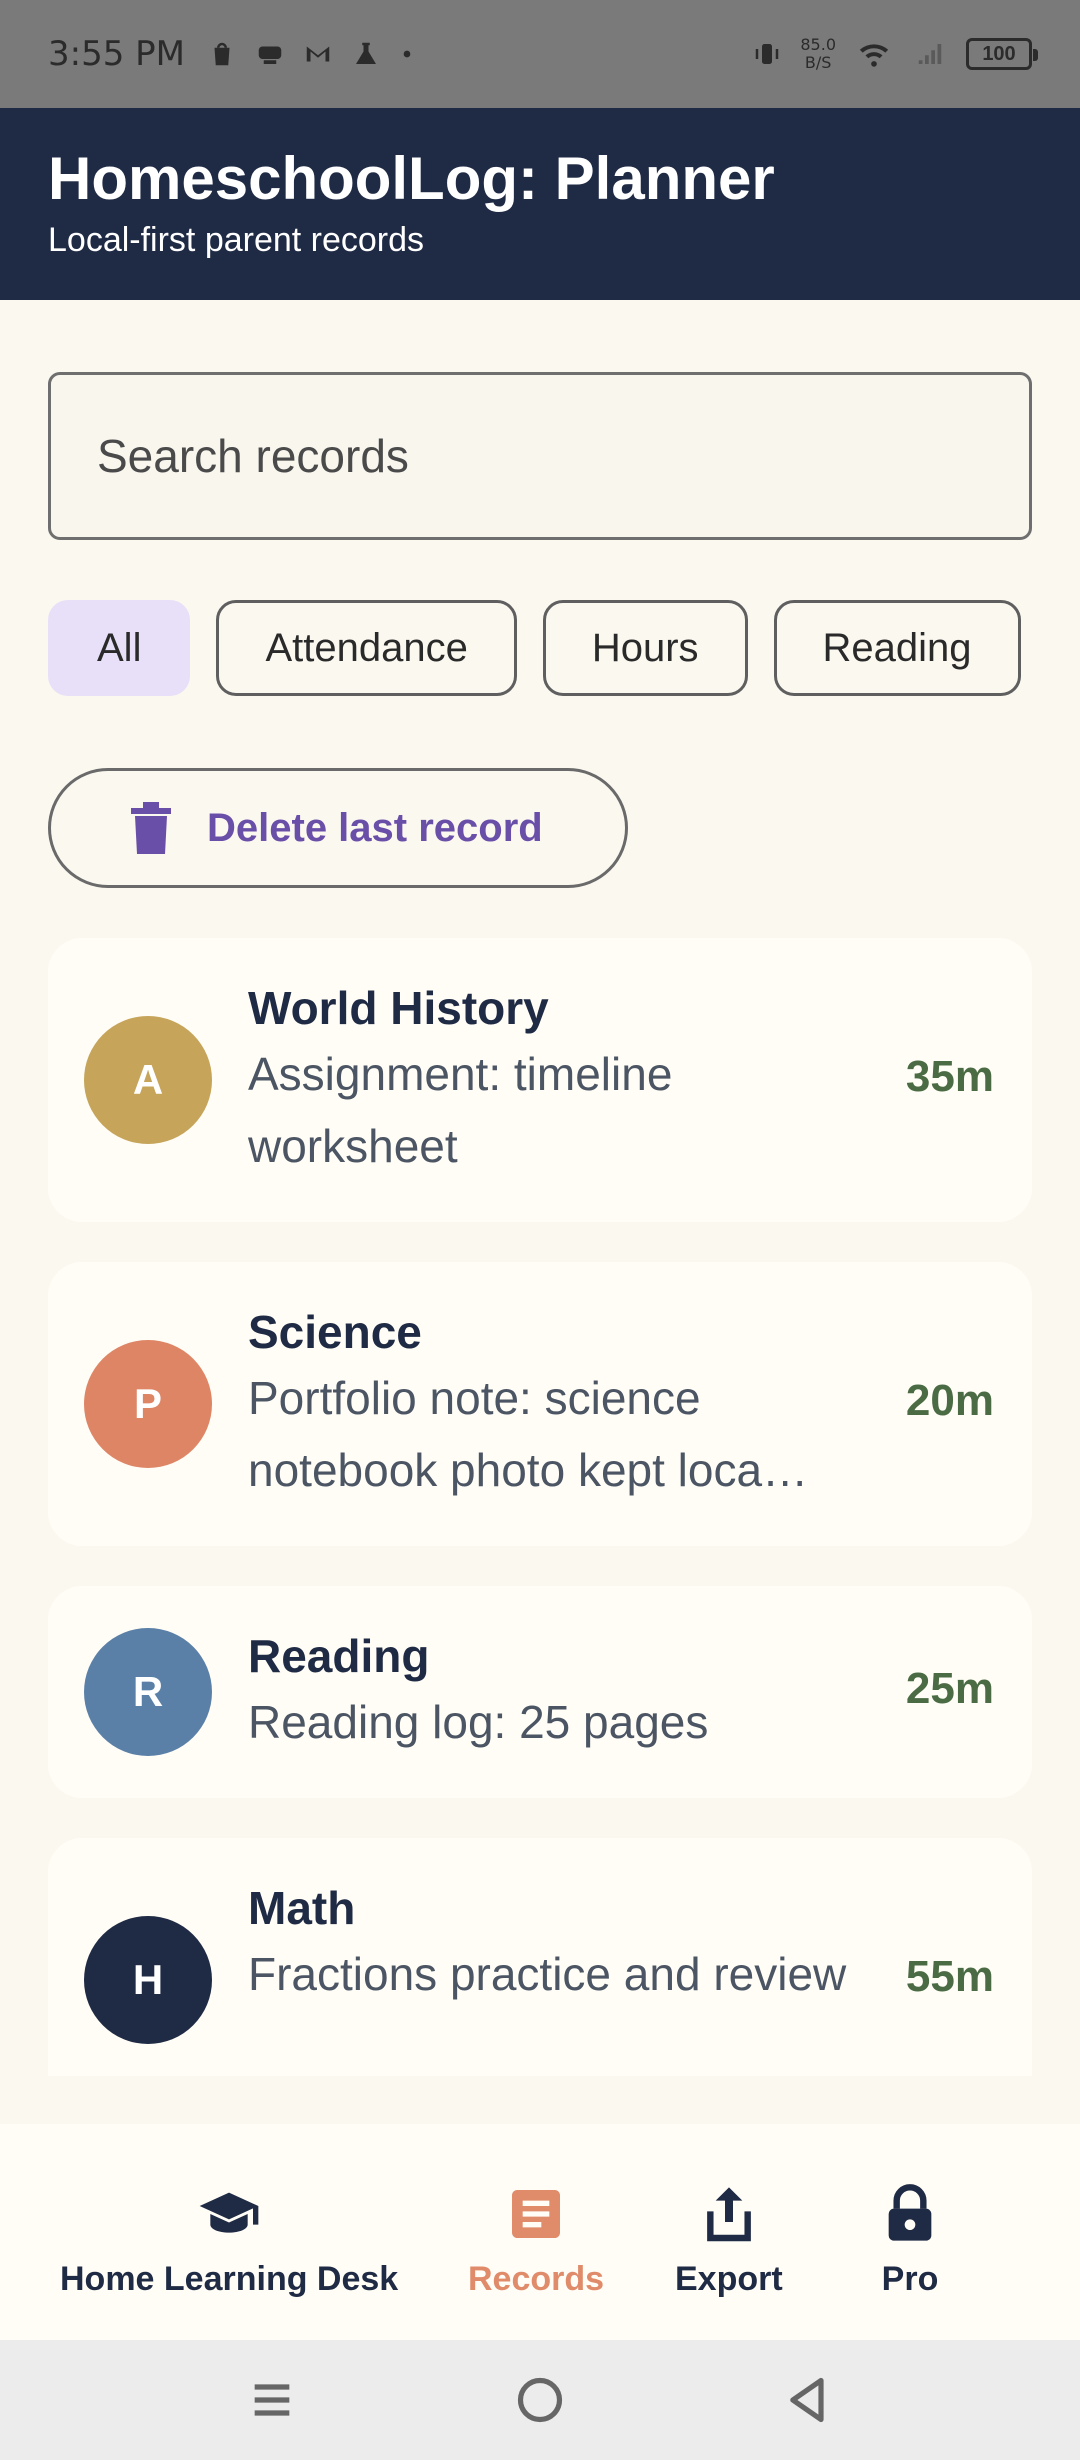 The width and height of the screenshot is (1080, 2460). What do you see at coordinates (645, 648) in the screenshot?
I see `filter-chip-hours: Hours` at bounding box center [645, 648].